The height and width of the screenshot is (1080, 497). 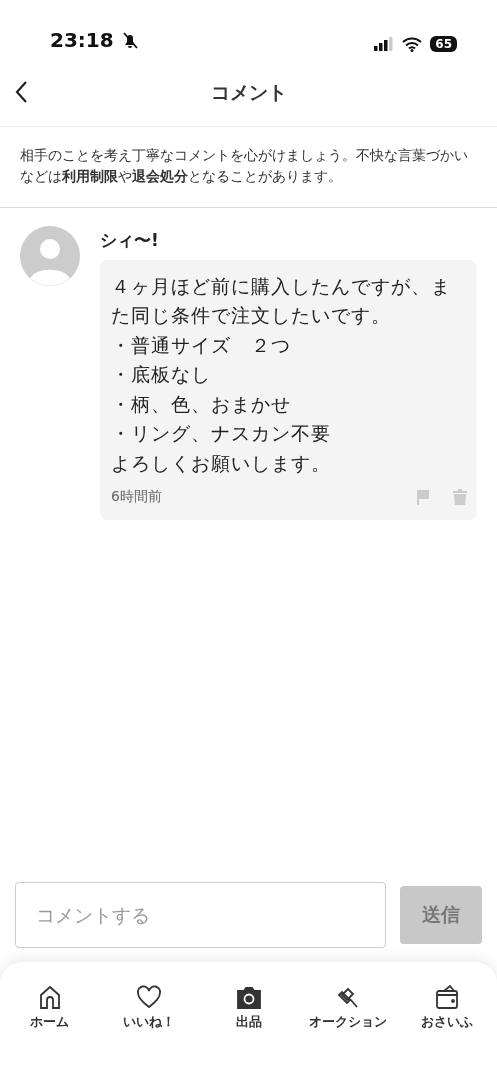 I want to click on delete-button, so click(x=460, y=497).